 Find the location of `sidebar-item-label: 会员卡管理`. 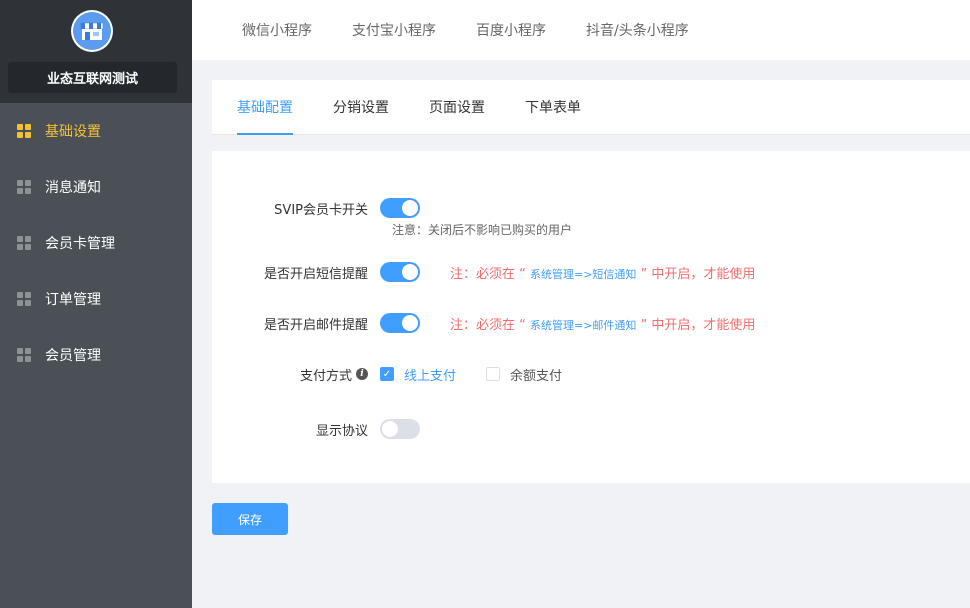

sidebar-item-label: 会员卡管理 is located at coordinates (80, 244).